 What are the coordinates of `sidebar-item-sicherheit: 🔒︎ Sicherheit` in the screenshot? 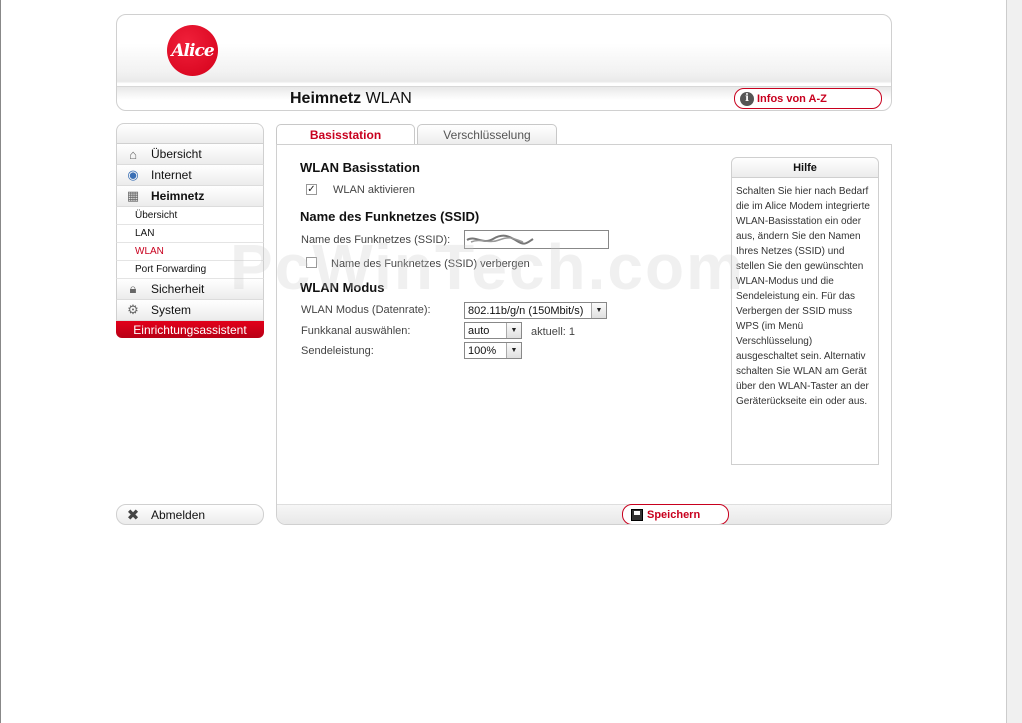 It's located at (190, 289).